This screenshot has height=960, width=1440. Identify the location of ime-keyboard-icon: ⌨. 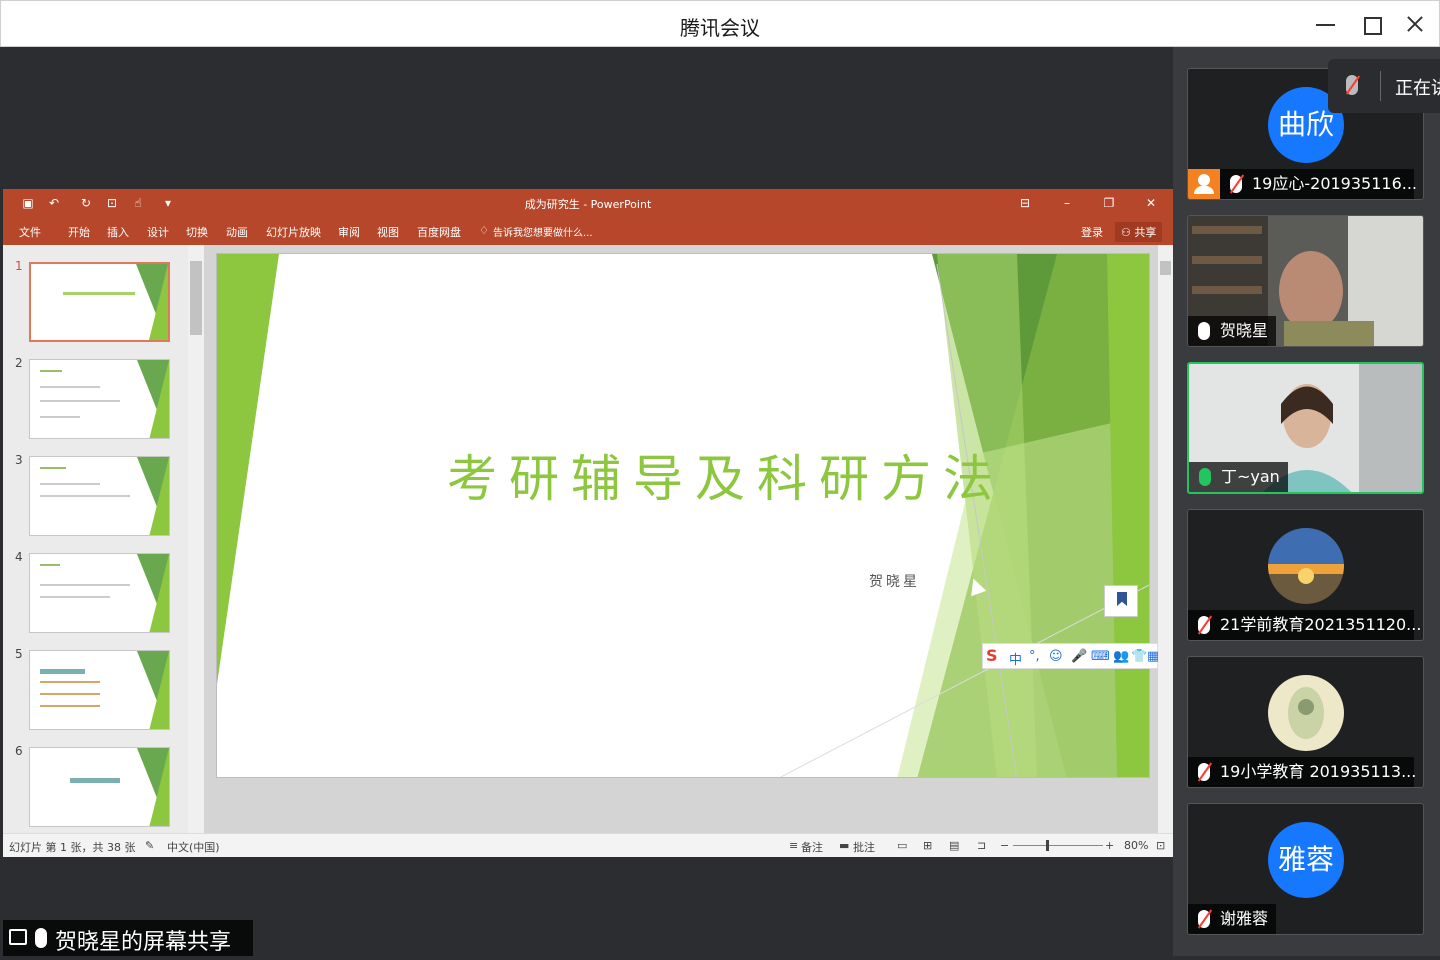
(1100, 656).